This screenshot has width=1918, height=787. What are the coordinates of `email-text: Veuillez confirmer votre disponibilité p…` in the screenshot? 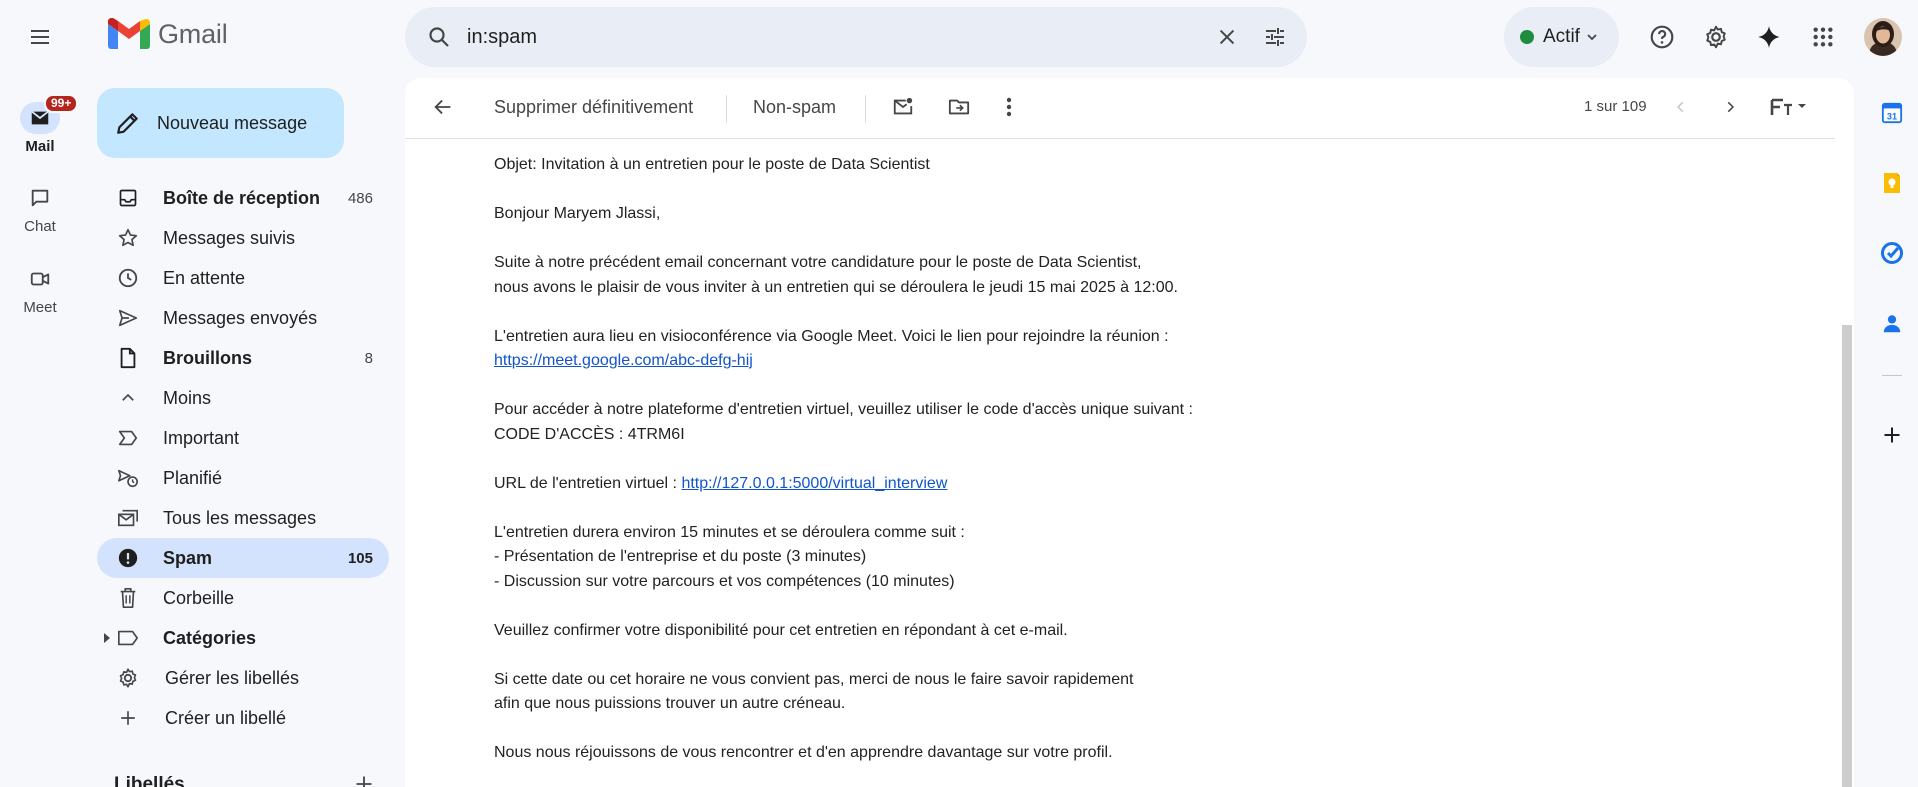 It's located at (781, 630).